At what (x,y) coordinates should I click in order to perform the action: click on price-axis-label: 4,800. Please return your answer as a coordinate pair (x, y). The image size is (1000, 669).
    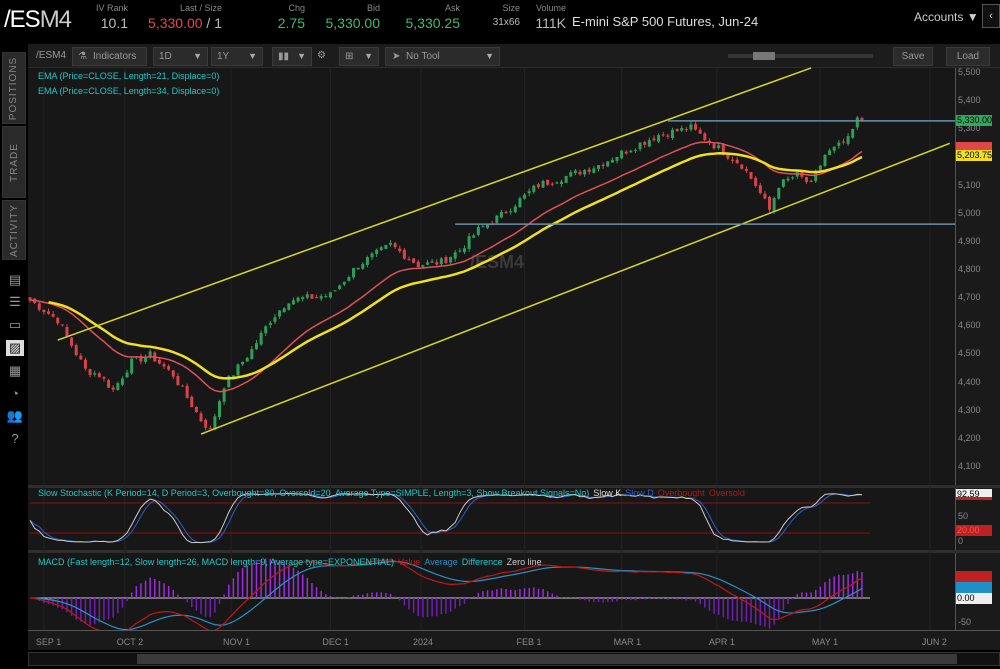
    Looking at the image, I should click on (969, 268).